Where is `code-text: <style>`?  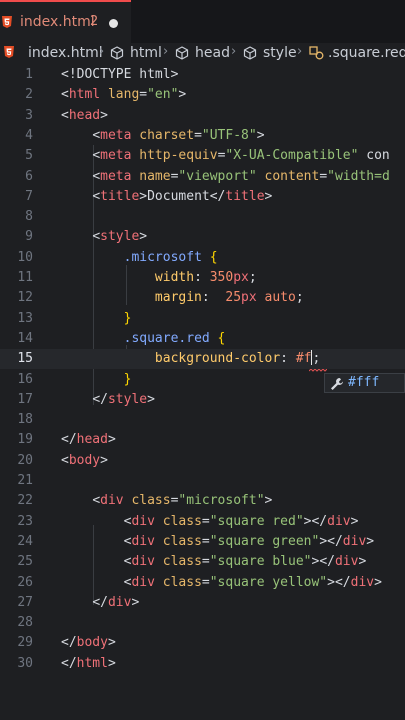 code-text: <style> is located at coordinates (120, 237).